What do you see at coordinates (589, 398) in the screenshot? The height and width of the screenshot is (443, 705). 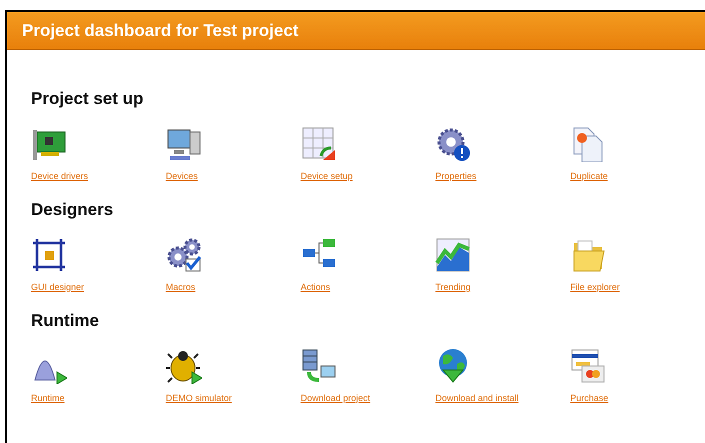 I see `dashboard-link: Purchase` at bounding box center [589, 398].